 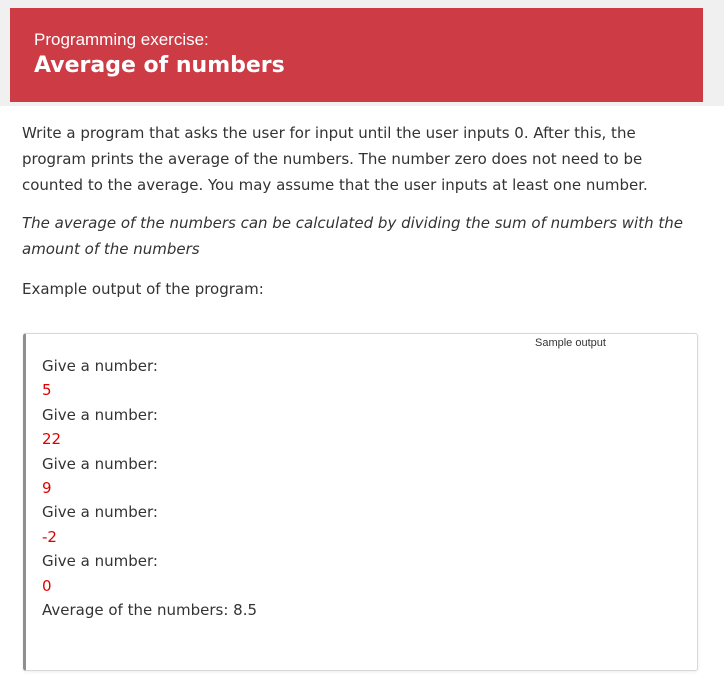 I want to click on sample-output-line: Average of the numbers: 8.5, so click(x=150, y=610).